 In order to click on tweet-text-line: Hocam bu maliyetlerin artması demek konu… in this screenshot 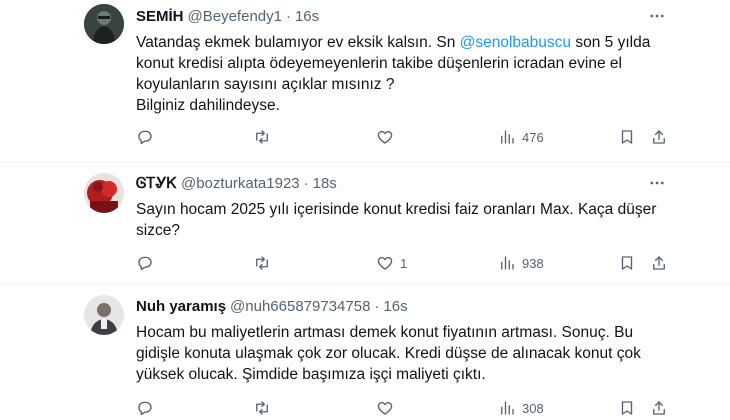, I will do `click(385, 332)`.